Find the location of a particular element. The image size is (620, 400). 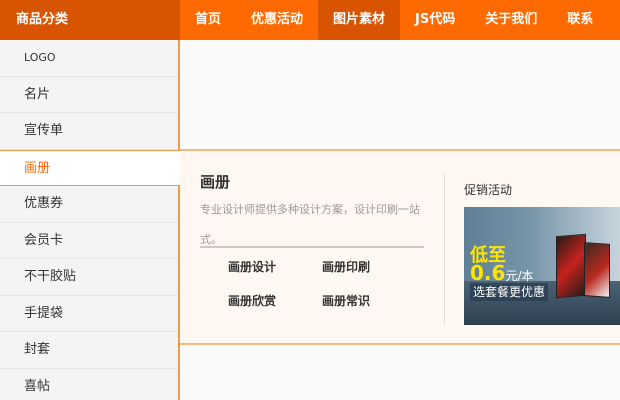

banner-price: 0.6元/本 is located at coordinates (501, 273).